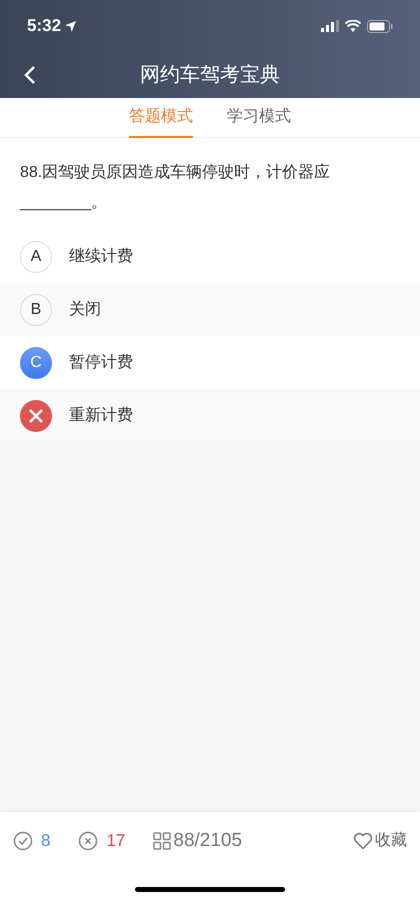 This screenshot has height=909, width=420. I want to click on check-circle-icon, so click(23, 841).